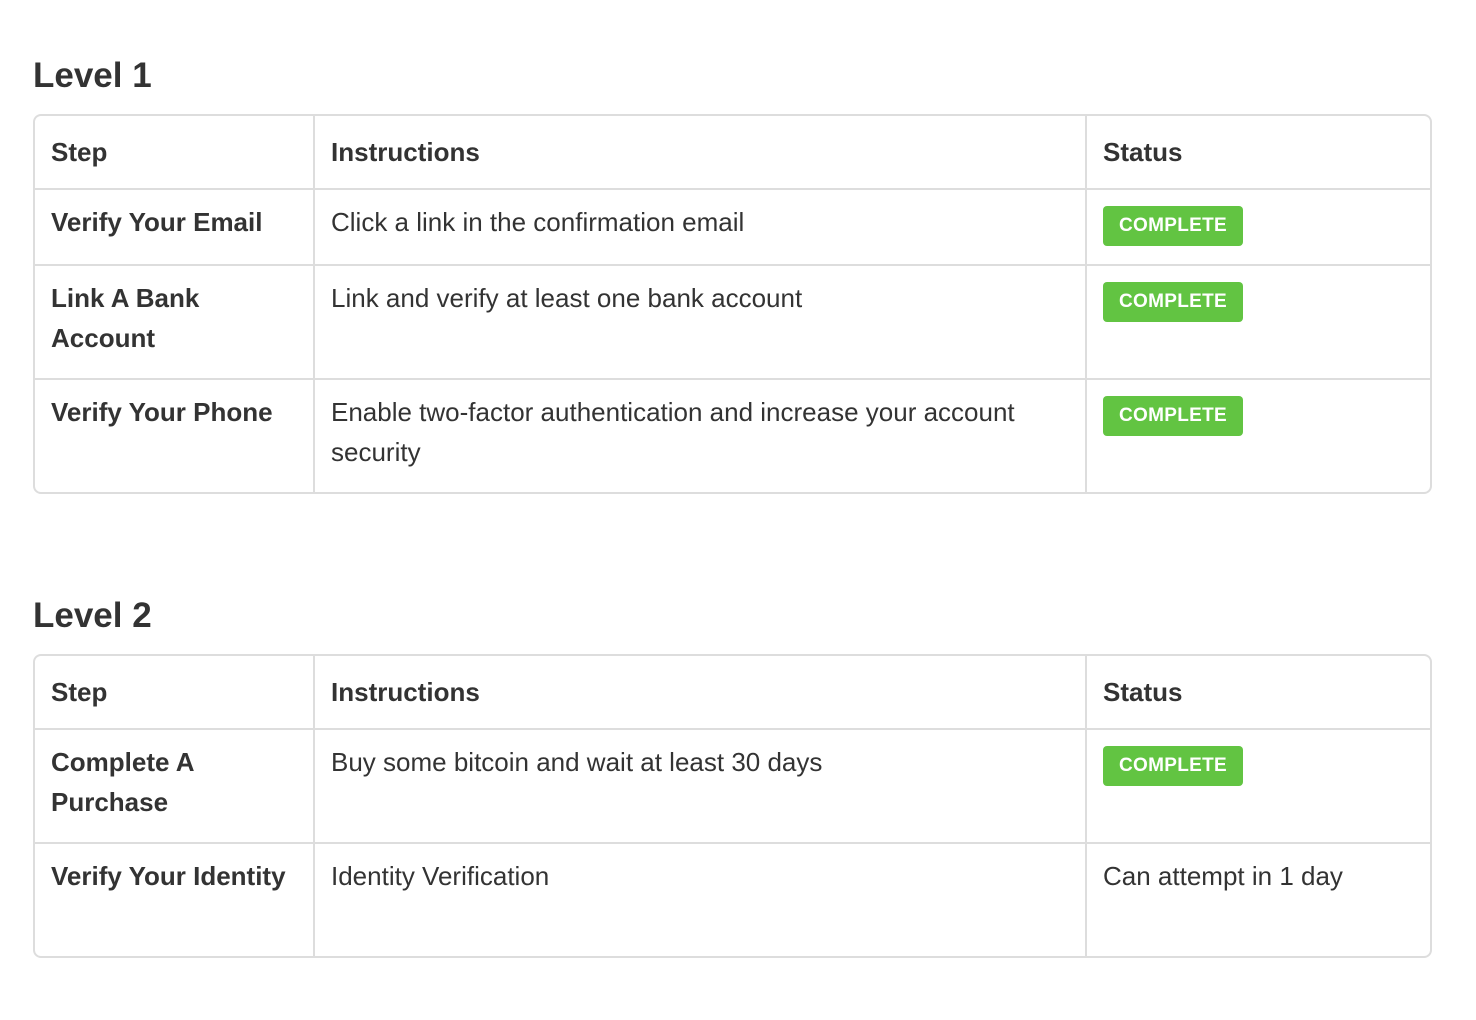 The height and width of the screenshot is (1020, 1476). Describe the element at coordinates (157, 222) in the screenshot. I see `step-name: Verify Your Email` at that location.